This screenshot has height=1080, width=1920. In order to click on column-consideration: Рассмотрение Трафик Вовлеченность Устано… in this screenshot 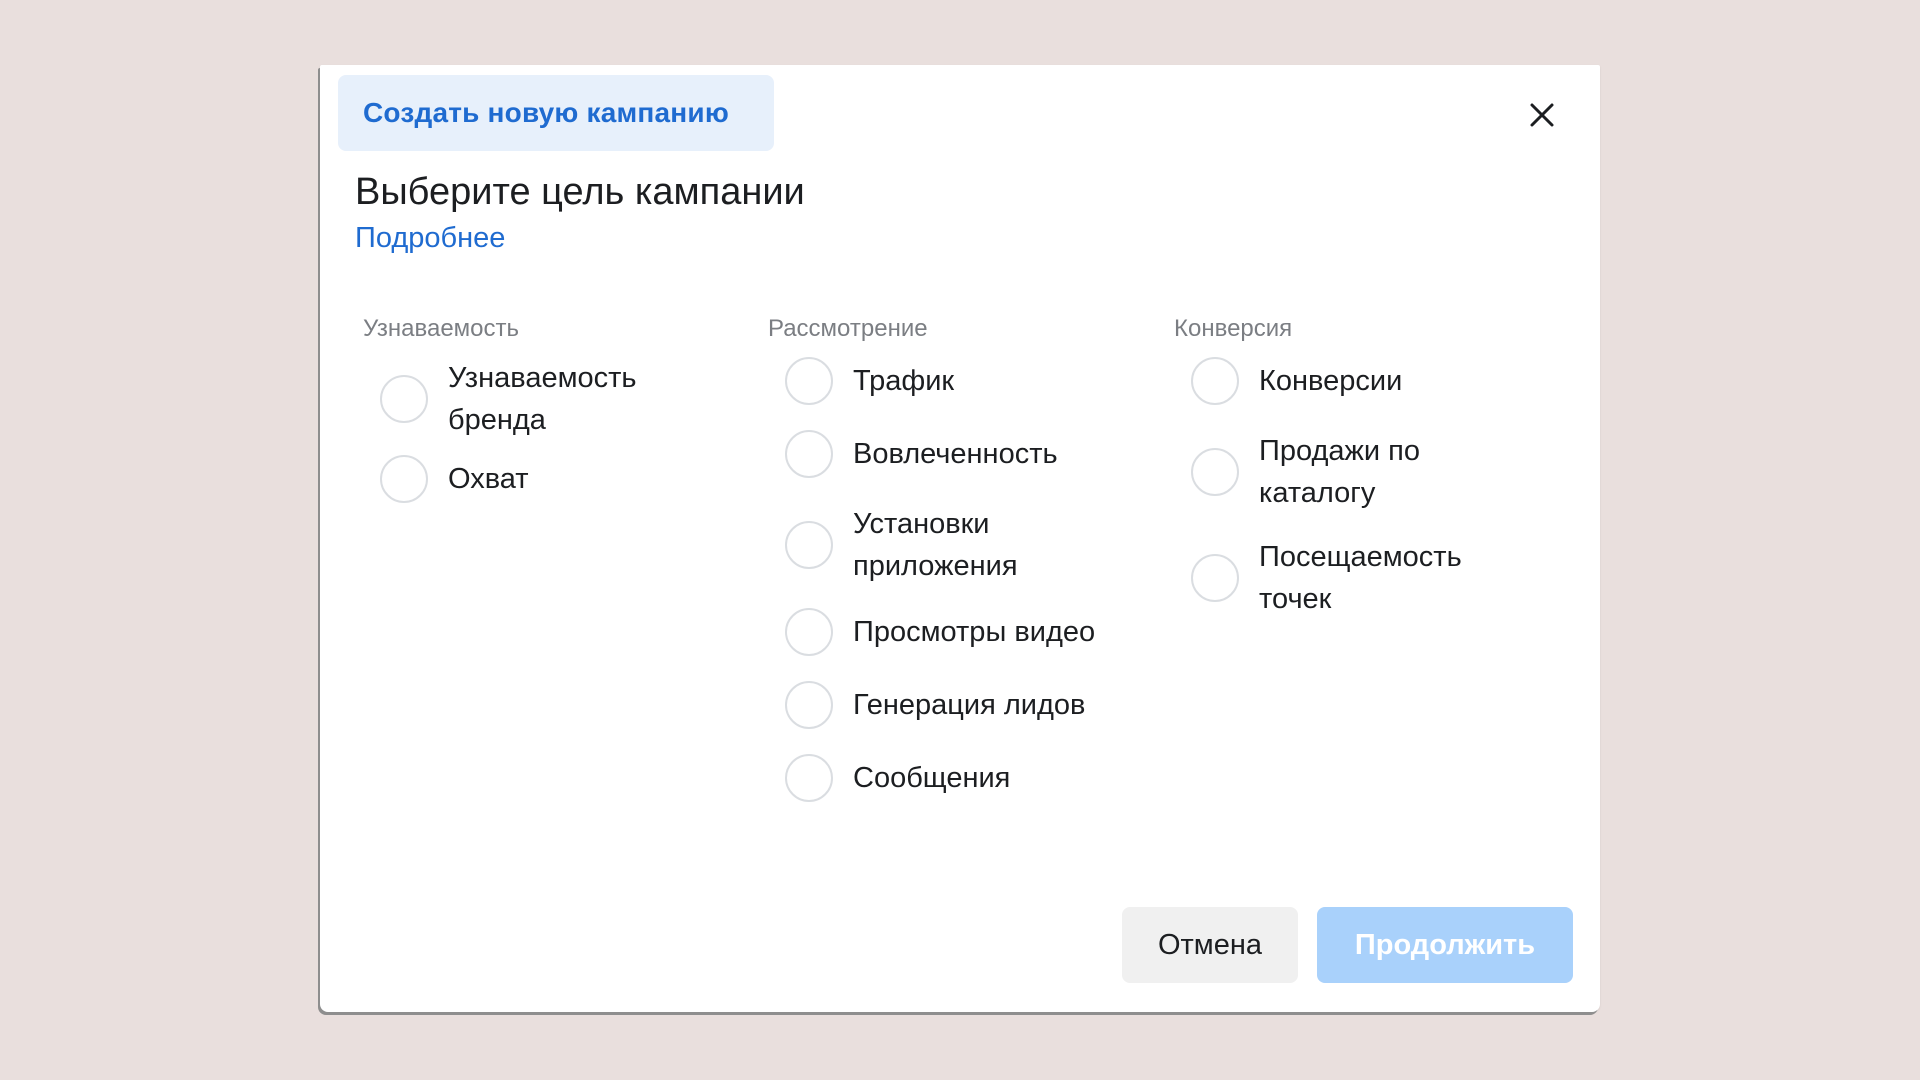, I will do `click(950, 558)`.